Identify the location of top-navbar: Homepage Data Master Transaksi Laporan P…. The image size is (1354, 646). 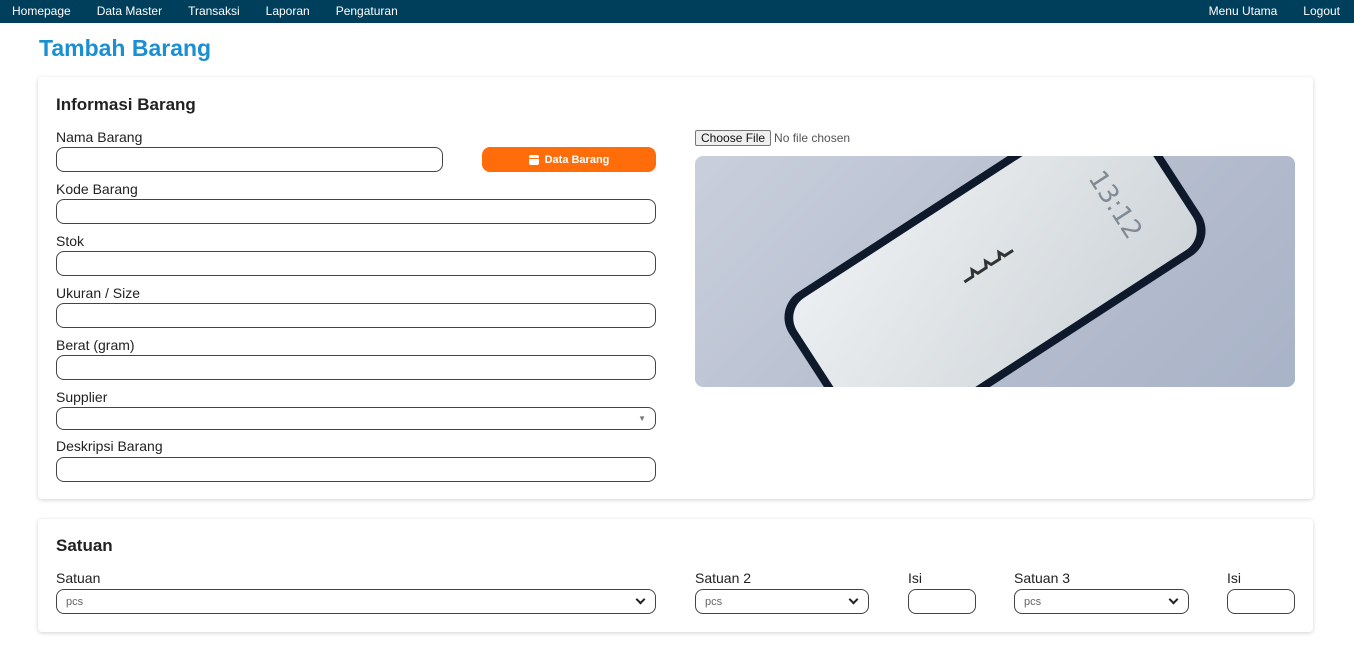
(677, 11).